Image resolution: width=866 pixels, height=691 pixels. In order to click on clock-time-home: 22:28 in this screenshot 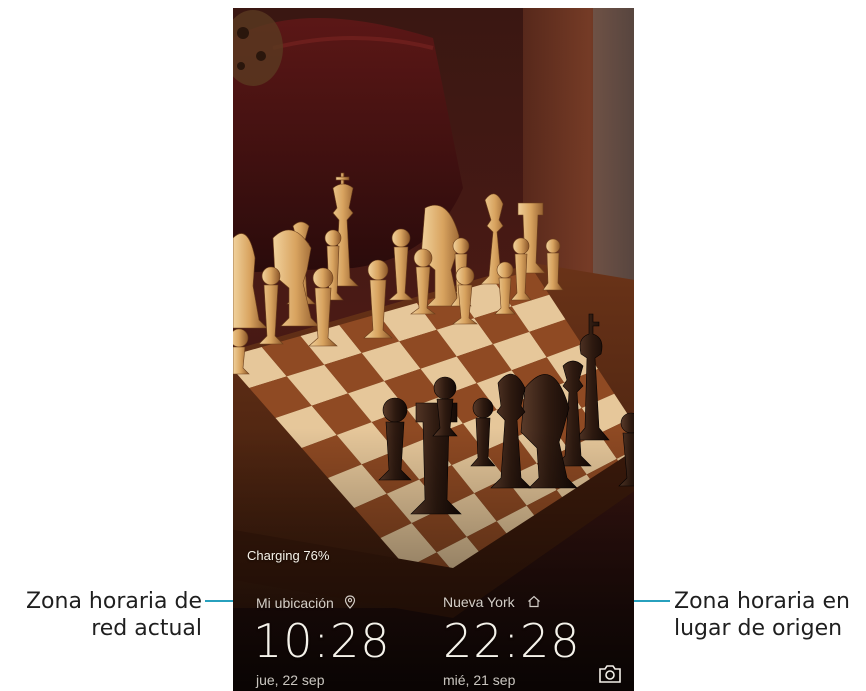, I will do `click(512, 641)`.